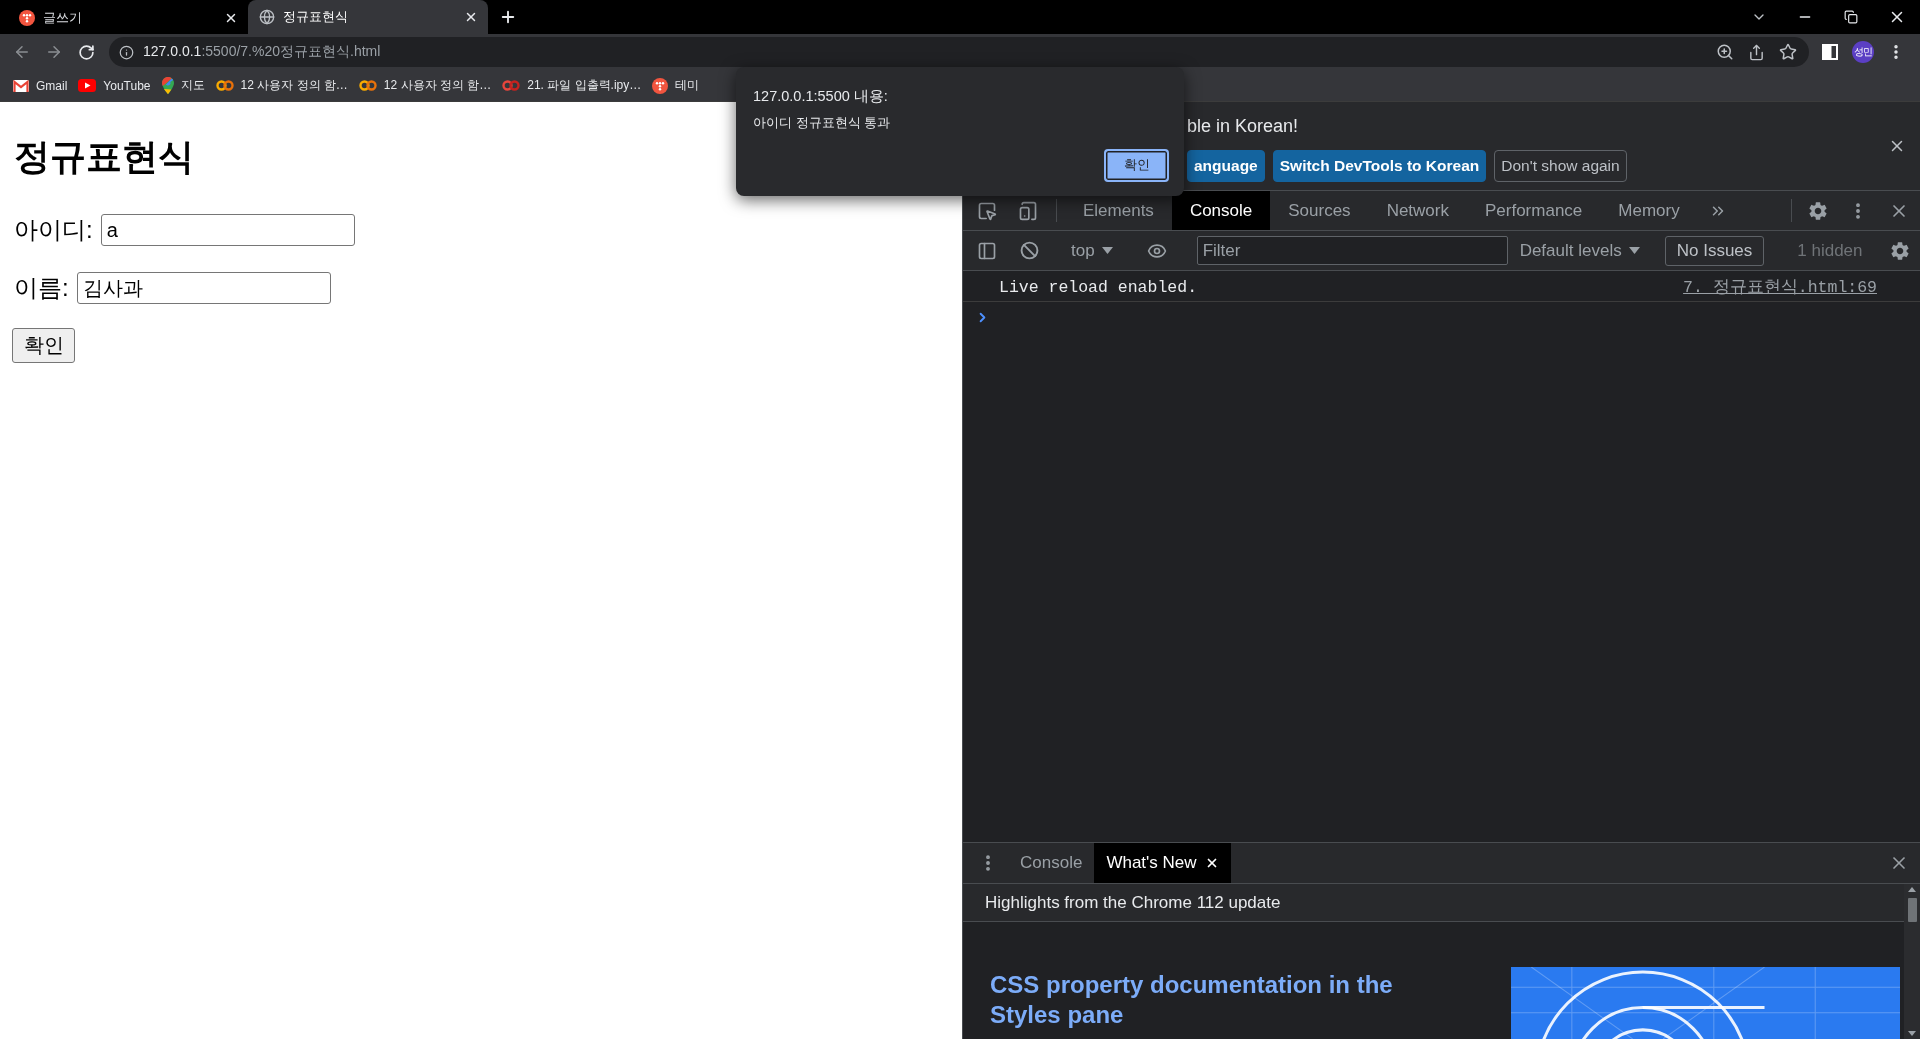 Image resolution: width=1920 pixels, height=1039 pixels. Describe the element at coordinates (21, 85) in the screenshot. I see `envelope-icon` at that location.